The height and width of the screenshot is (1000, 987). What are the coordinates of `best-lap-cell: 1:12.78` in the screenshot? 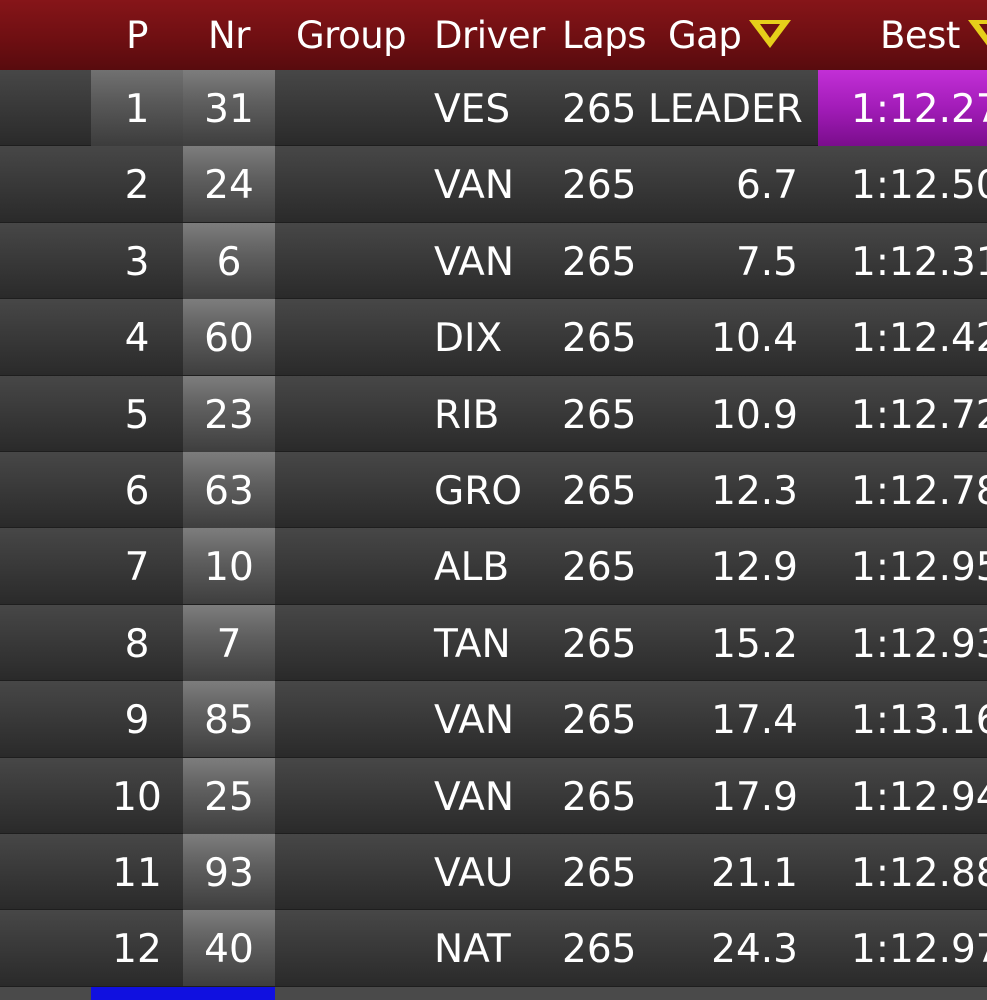 It's located at (919, 491).